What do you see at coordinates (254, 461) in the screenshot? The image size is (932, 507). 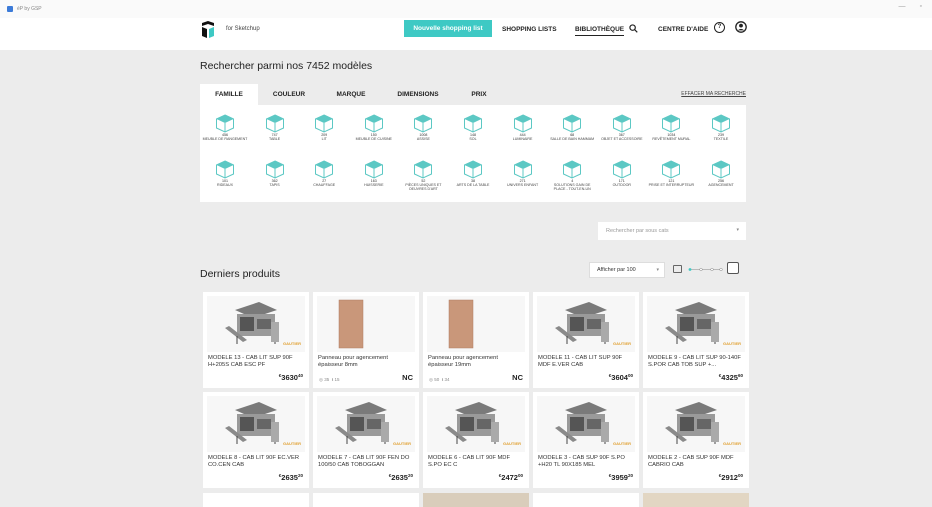 I see `product-name: MODÈLE 8 - CAB LIT 90F EC.VER CO.CEN CAB` at bounding box center [254, 461].